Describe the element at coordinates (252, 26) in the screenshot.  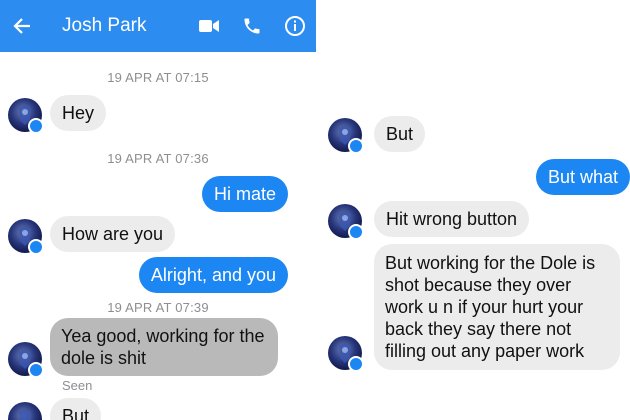
I see `phone-icon` at that location.